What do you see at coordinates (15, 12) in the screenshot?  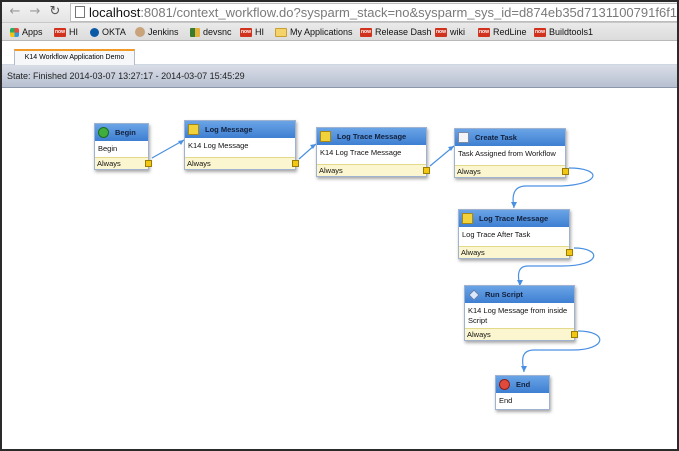 I see `back-arrow-icon: ←` at bounding box center [15, 12].